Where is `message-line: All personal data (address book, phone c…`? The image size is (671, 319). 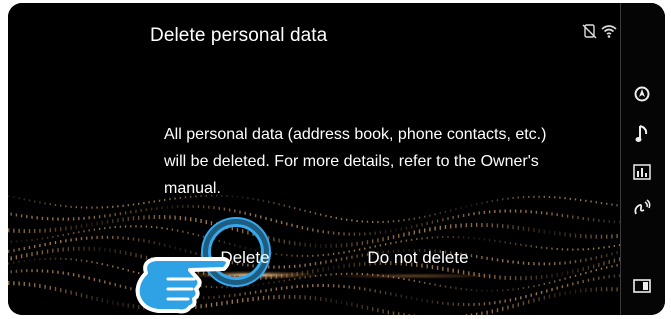
message-line: All personal data (address book, phone c… is located at coordinates (355, 134).